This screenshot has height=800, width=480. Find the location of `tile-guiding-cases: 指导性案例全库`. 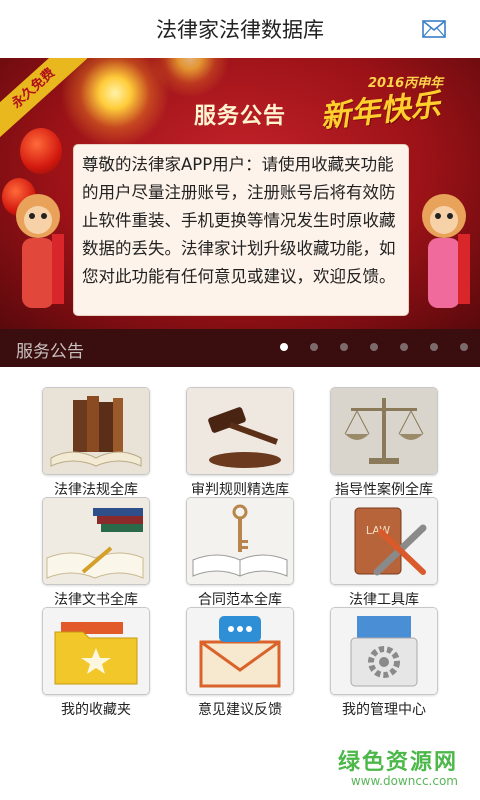

tile-guiding-cases: 指导性案例全库 is located at coordinates (384, 442).